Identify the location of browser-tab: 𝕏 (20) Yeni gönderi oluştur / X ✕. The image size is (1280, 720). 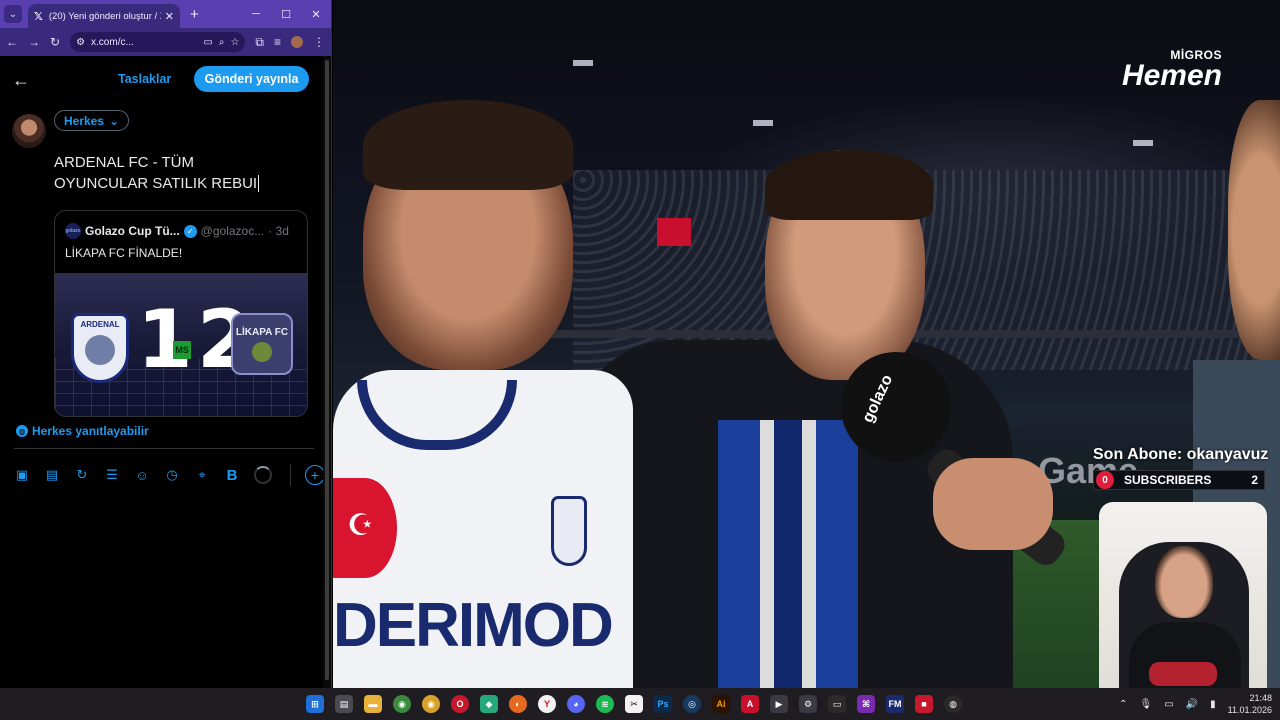
(104, 16).